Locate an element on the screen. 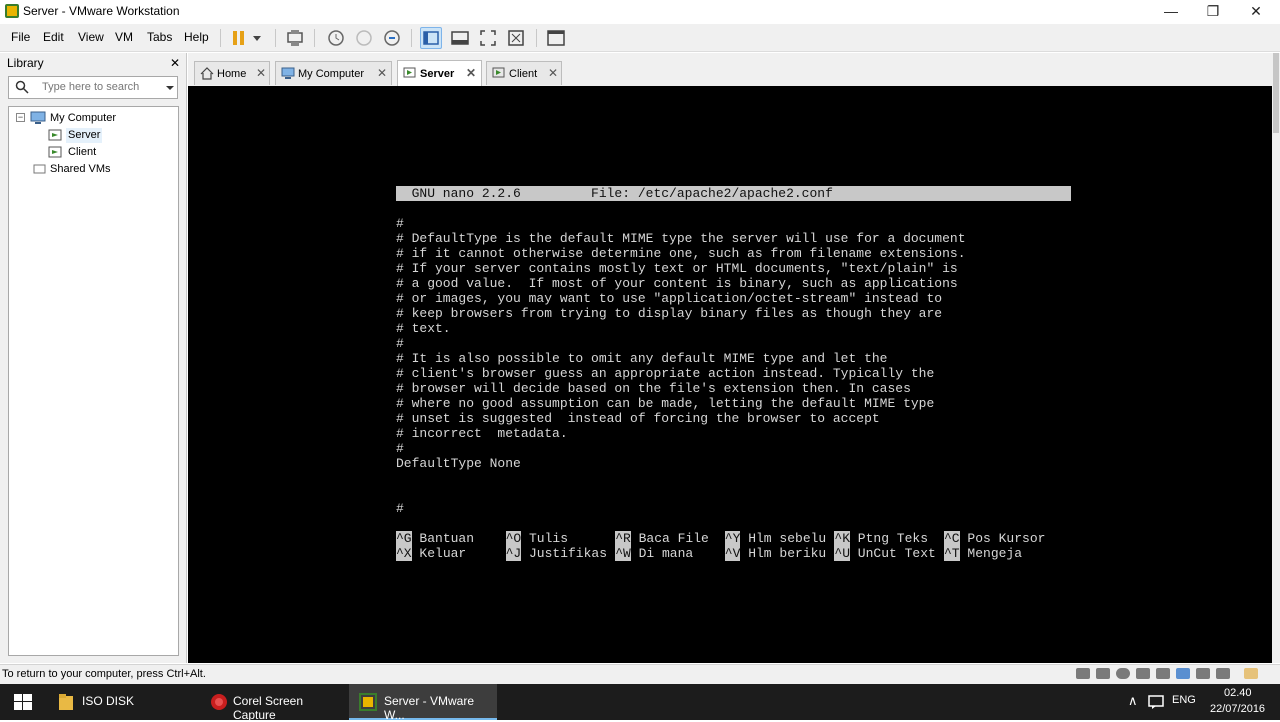  revert-snapshot-icon is located at coordinates (363, 38).